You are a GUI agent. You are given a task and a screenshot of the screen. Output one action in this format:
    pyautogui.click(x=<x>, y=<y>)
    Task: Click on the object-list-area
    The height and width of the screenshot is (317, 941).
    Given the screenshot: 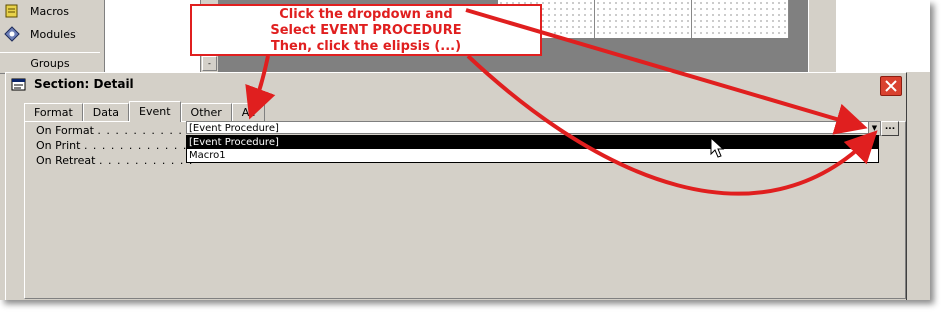 What is the action you would take?
    pyautogui.click(x=152, y=36)
    